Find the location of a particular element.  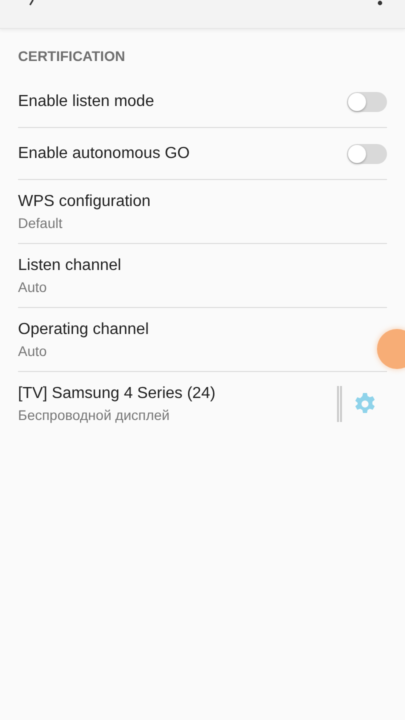

setting-row: Enable listen mode is located at coordinates (202, 102).